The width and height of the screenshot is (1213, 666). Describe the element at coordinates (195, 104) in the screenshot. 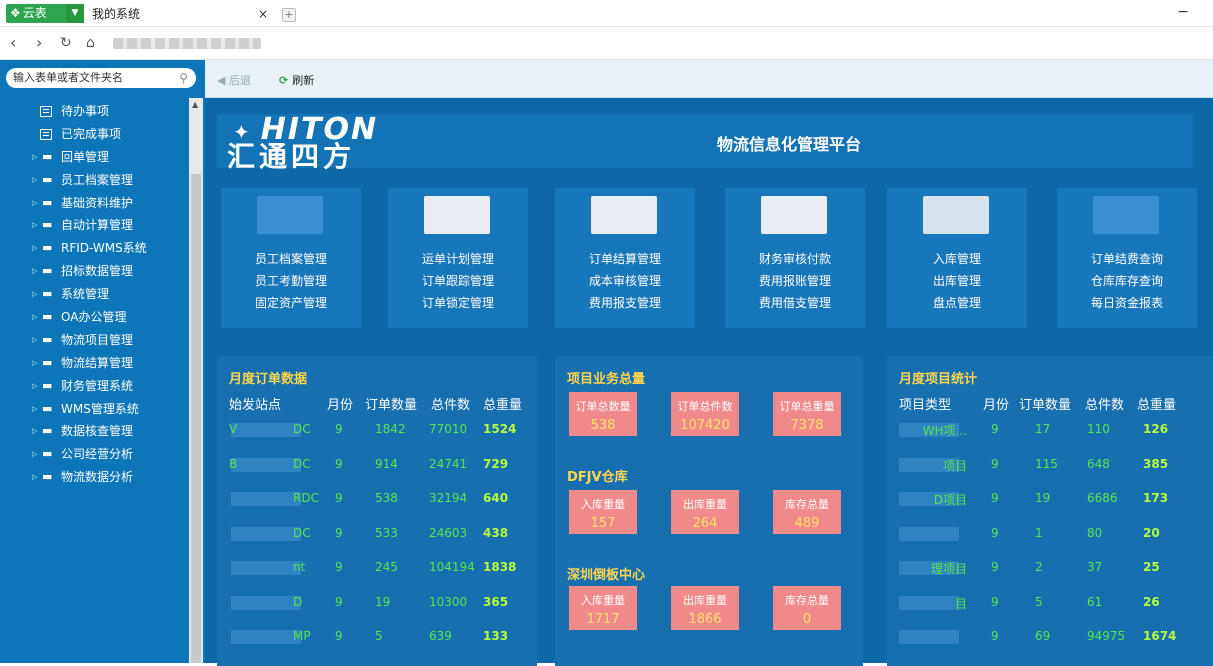

I see `scroll-up-icon: ▲` at that location.